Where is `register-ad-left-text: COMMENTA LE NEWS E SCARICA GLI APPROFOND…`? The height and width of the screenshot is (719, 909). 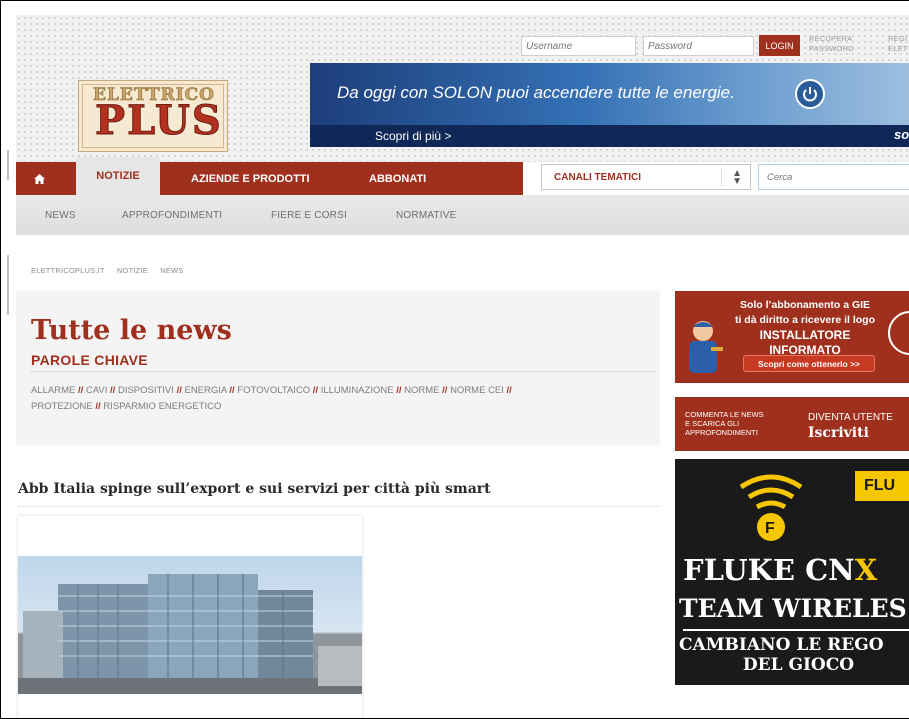 register-ad-left-text: COMMENTA LE NEWS E SCARICA GLI APPROFOND… is located at coordinates (724, 423).